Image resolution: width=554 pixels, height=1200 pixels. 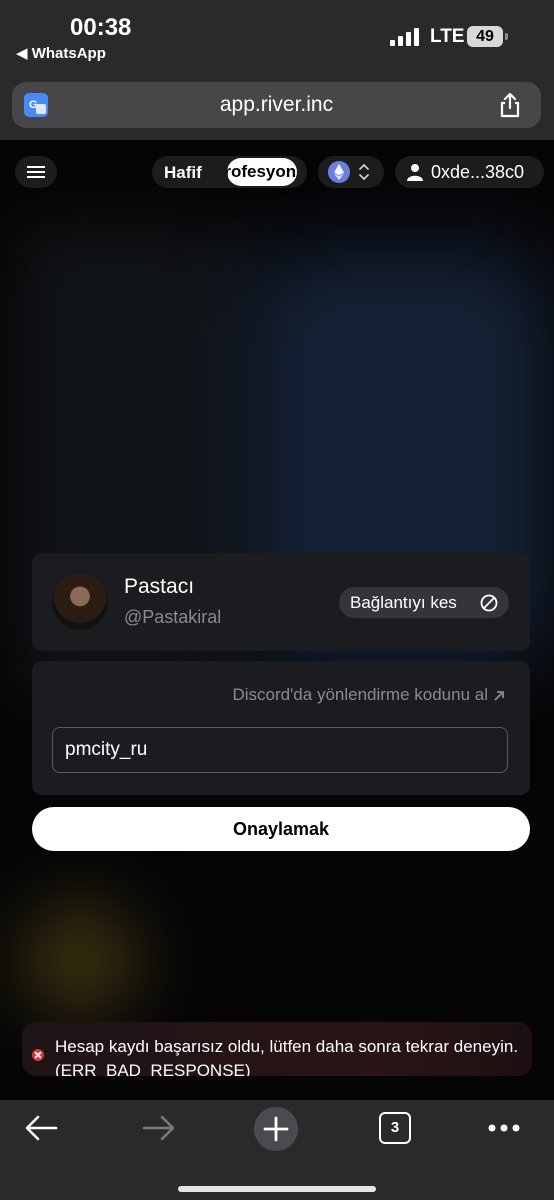 I want to click on mode-light-option: Hafif, so click(x=183, y=173).